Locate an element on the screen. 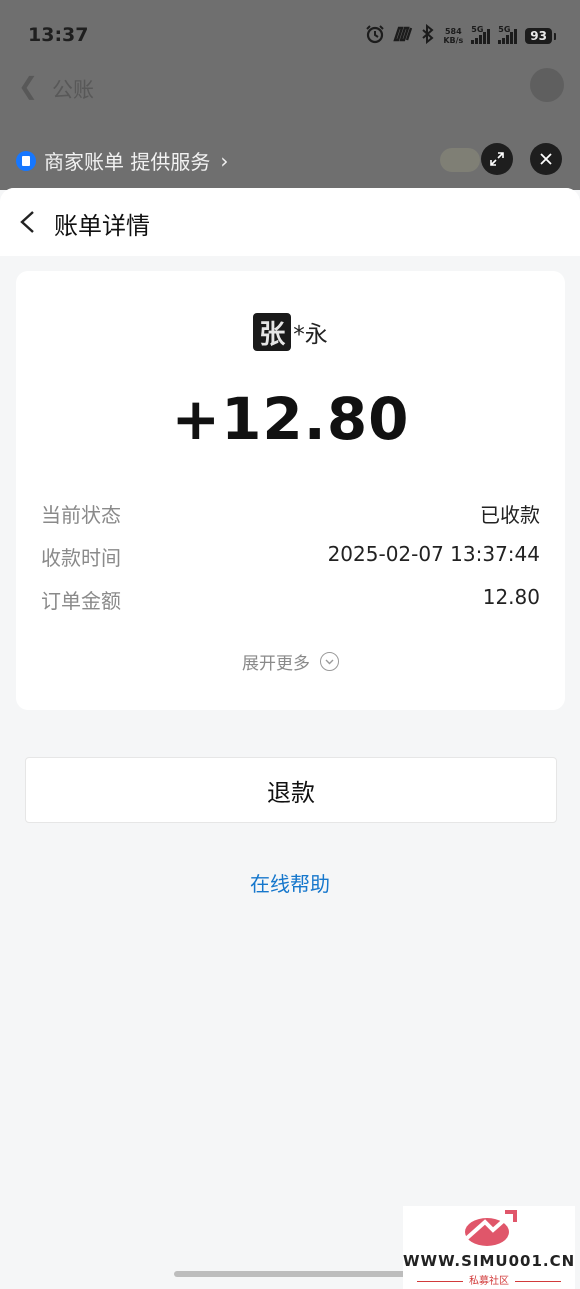 This screenshot has height=1289, width=580. net-speed: 584 KB/s is located at coordinates (453, 36).